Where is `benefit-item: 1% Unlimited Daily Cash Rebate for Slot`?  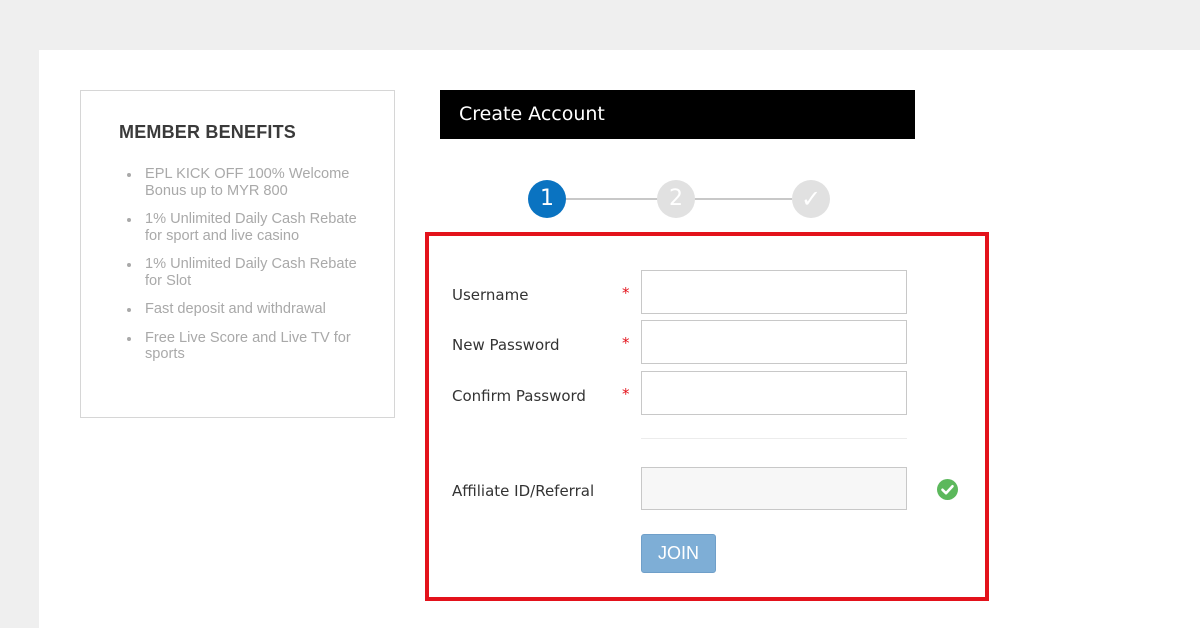
benefit-item: 1% Unlimited Daily Cash Rebate for Slot is located at coordinates (247, 272).